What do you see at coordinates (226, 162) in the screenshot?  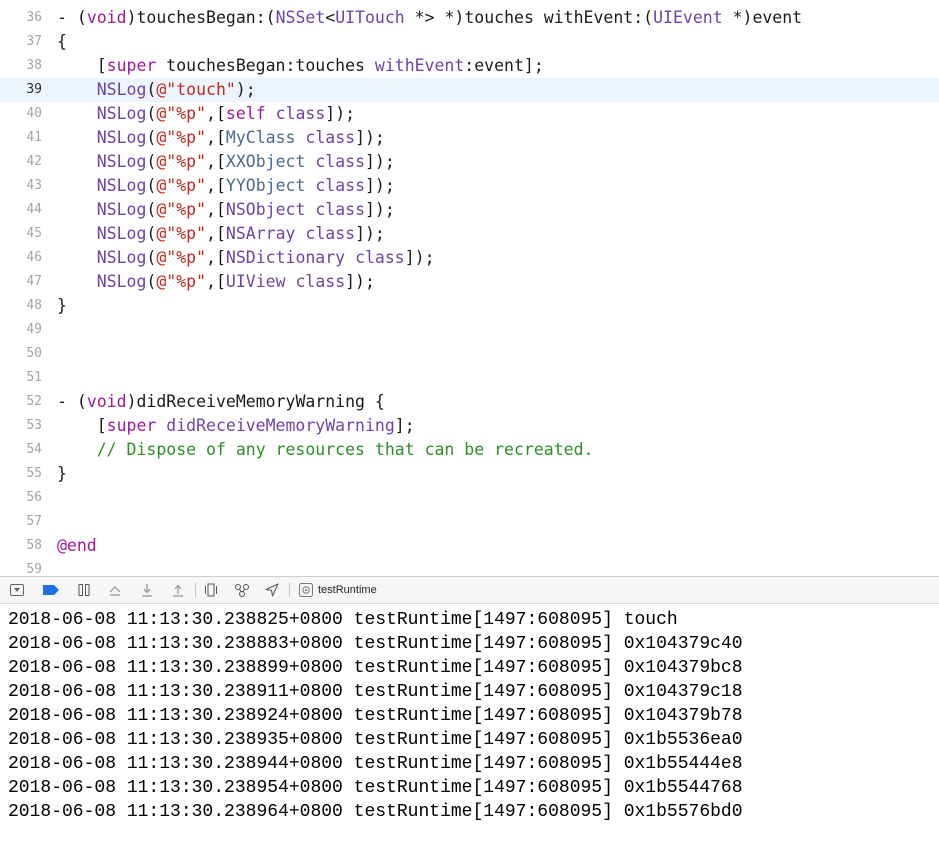 I see `code-text: NSLog(@"%p",[XXObject class]);` at bounding box center [226, 162].